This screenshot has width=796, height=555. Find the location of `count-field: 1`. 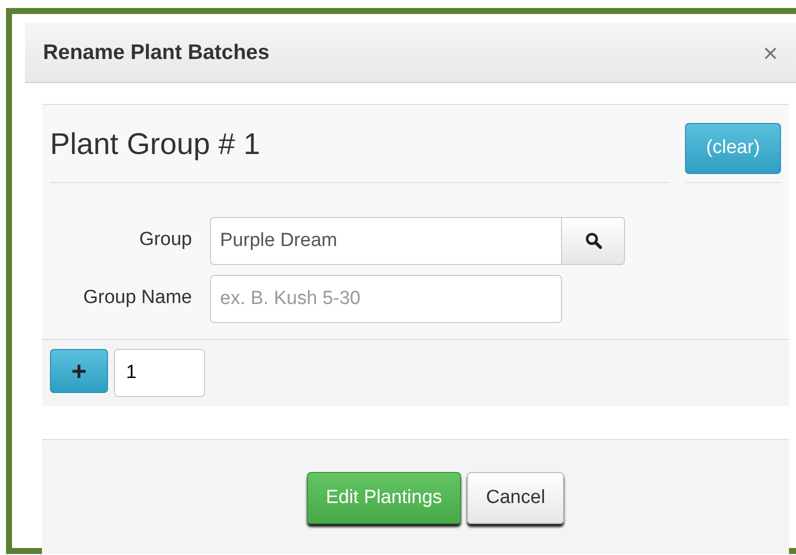

count-field: 1 is located at coordinates (159, 372).